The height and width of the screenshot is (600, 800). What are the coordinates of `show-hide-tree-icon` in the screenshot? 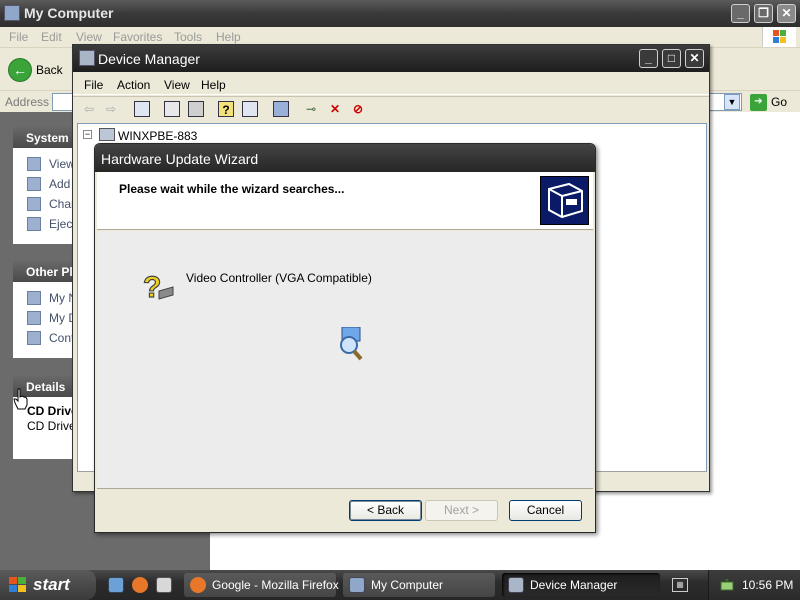 It's located at (142, 109).